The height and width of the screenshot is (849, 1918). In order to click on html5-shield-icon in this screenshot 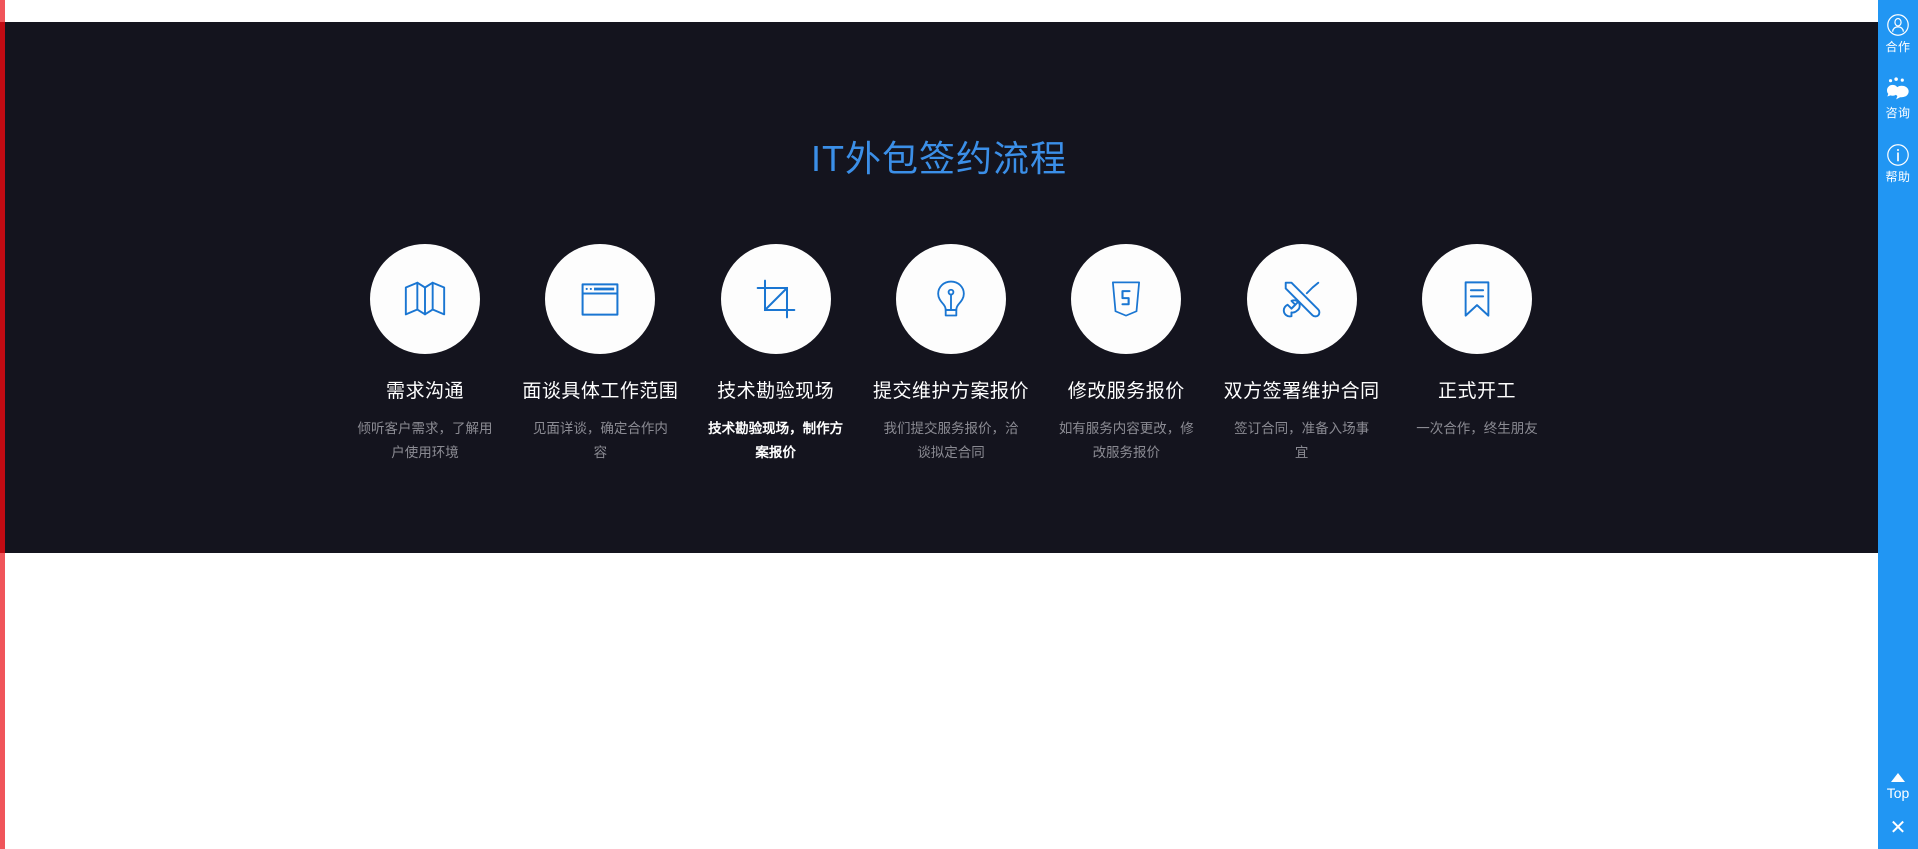, I will do `click(1126, 299)`.